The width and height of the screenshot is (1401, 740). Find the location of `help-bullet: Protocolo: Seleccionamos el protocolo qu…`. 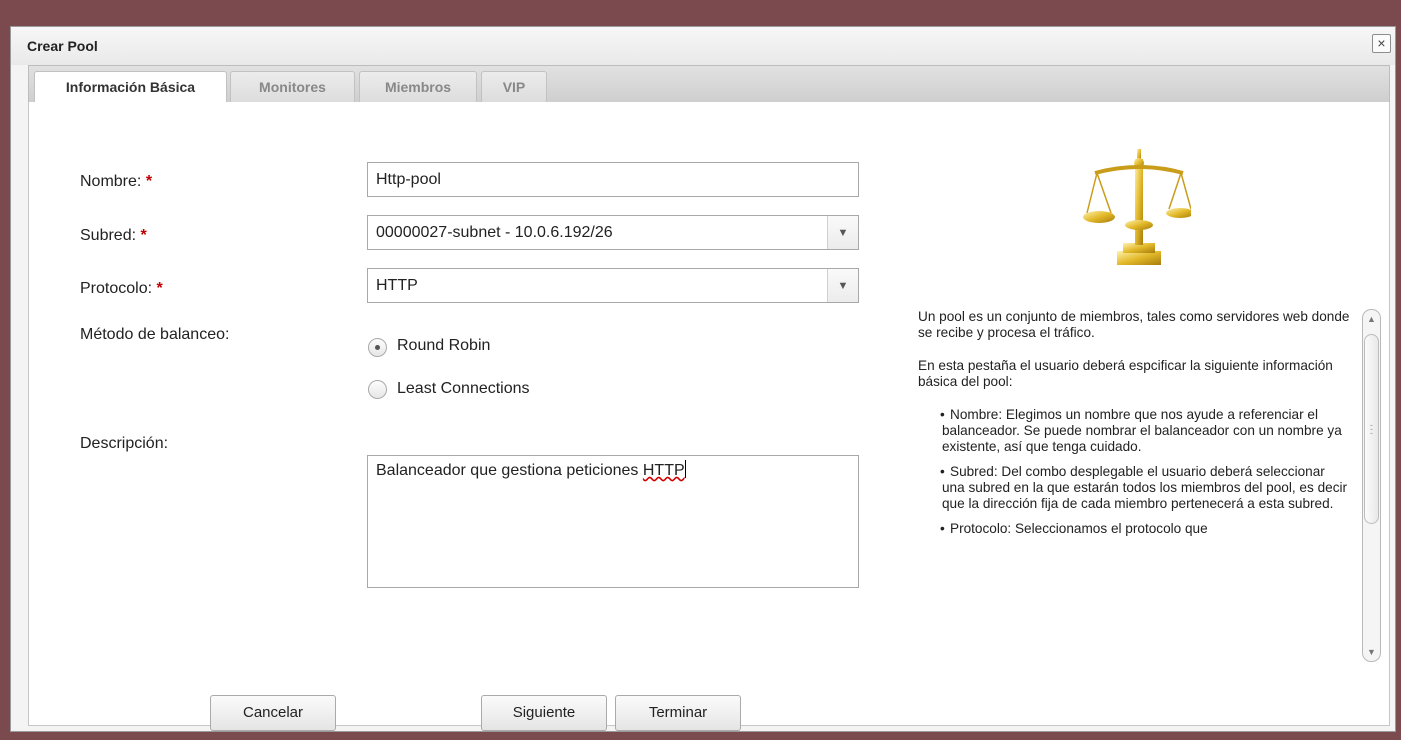

help-bullet: Protocolo: Seleccionamos el protocolo qu… is located at coordinates (1145, 529).